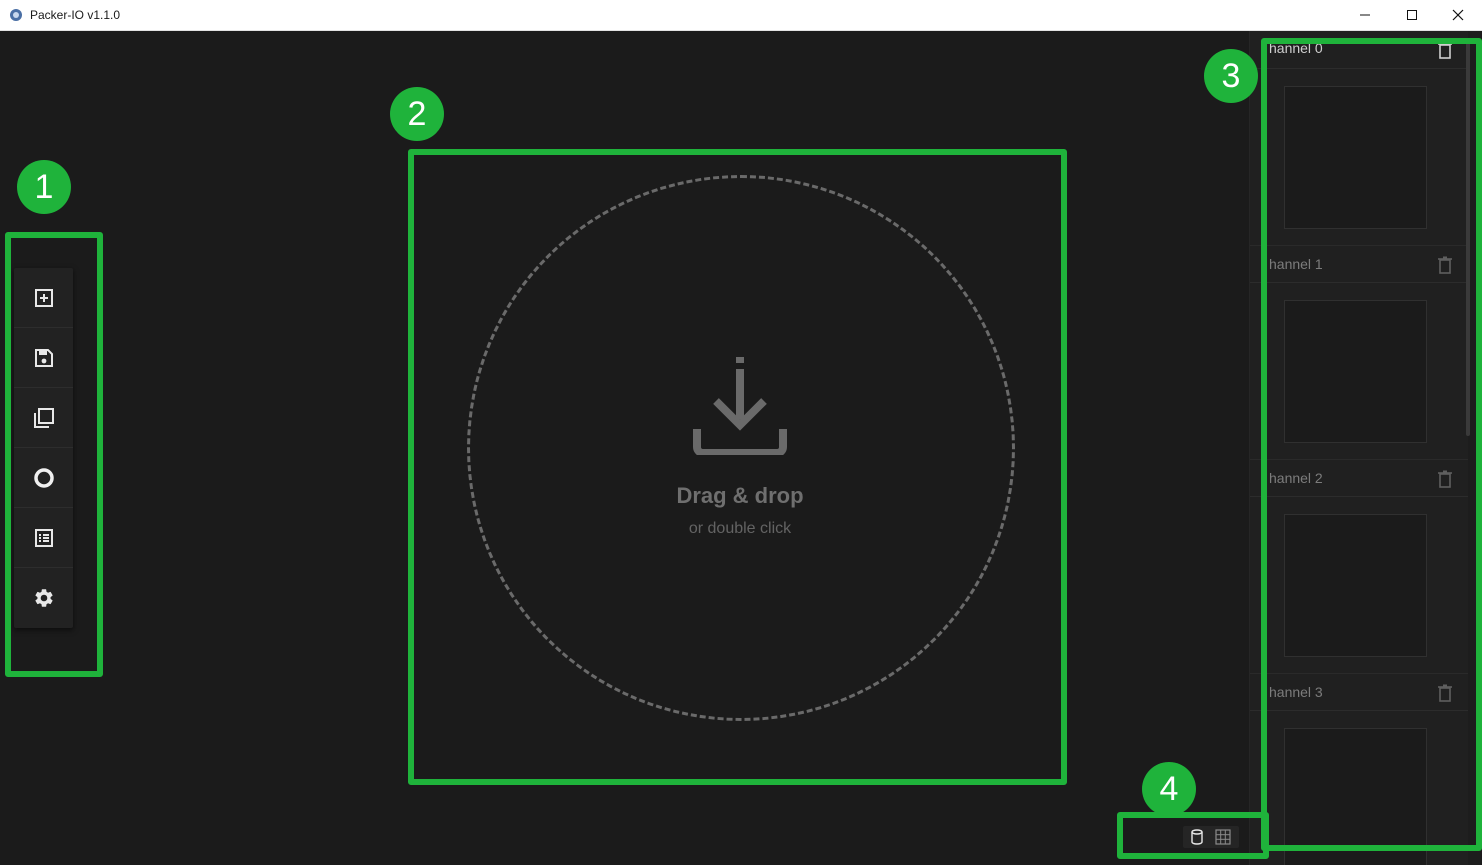  What do you see at coordinates (75, 15) in the screenshot?
I see `window-title: Packer-IO v1.1.0` at bounding box center [75, 15].